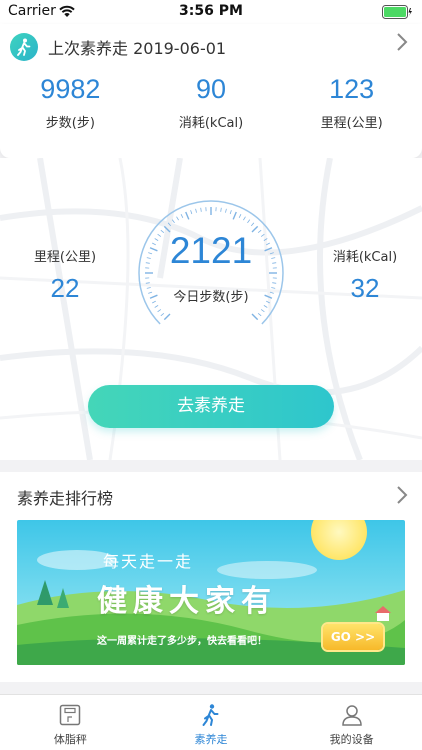 This screenshot has width=422, height=750. I want to click on banner-go-button: GO >>, so click(353, 637).